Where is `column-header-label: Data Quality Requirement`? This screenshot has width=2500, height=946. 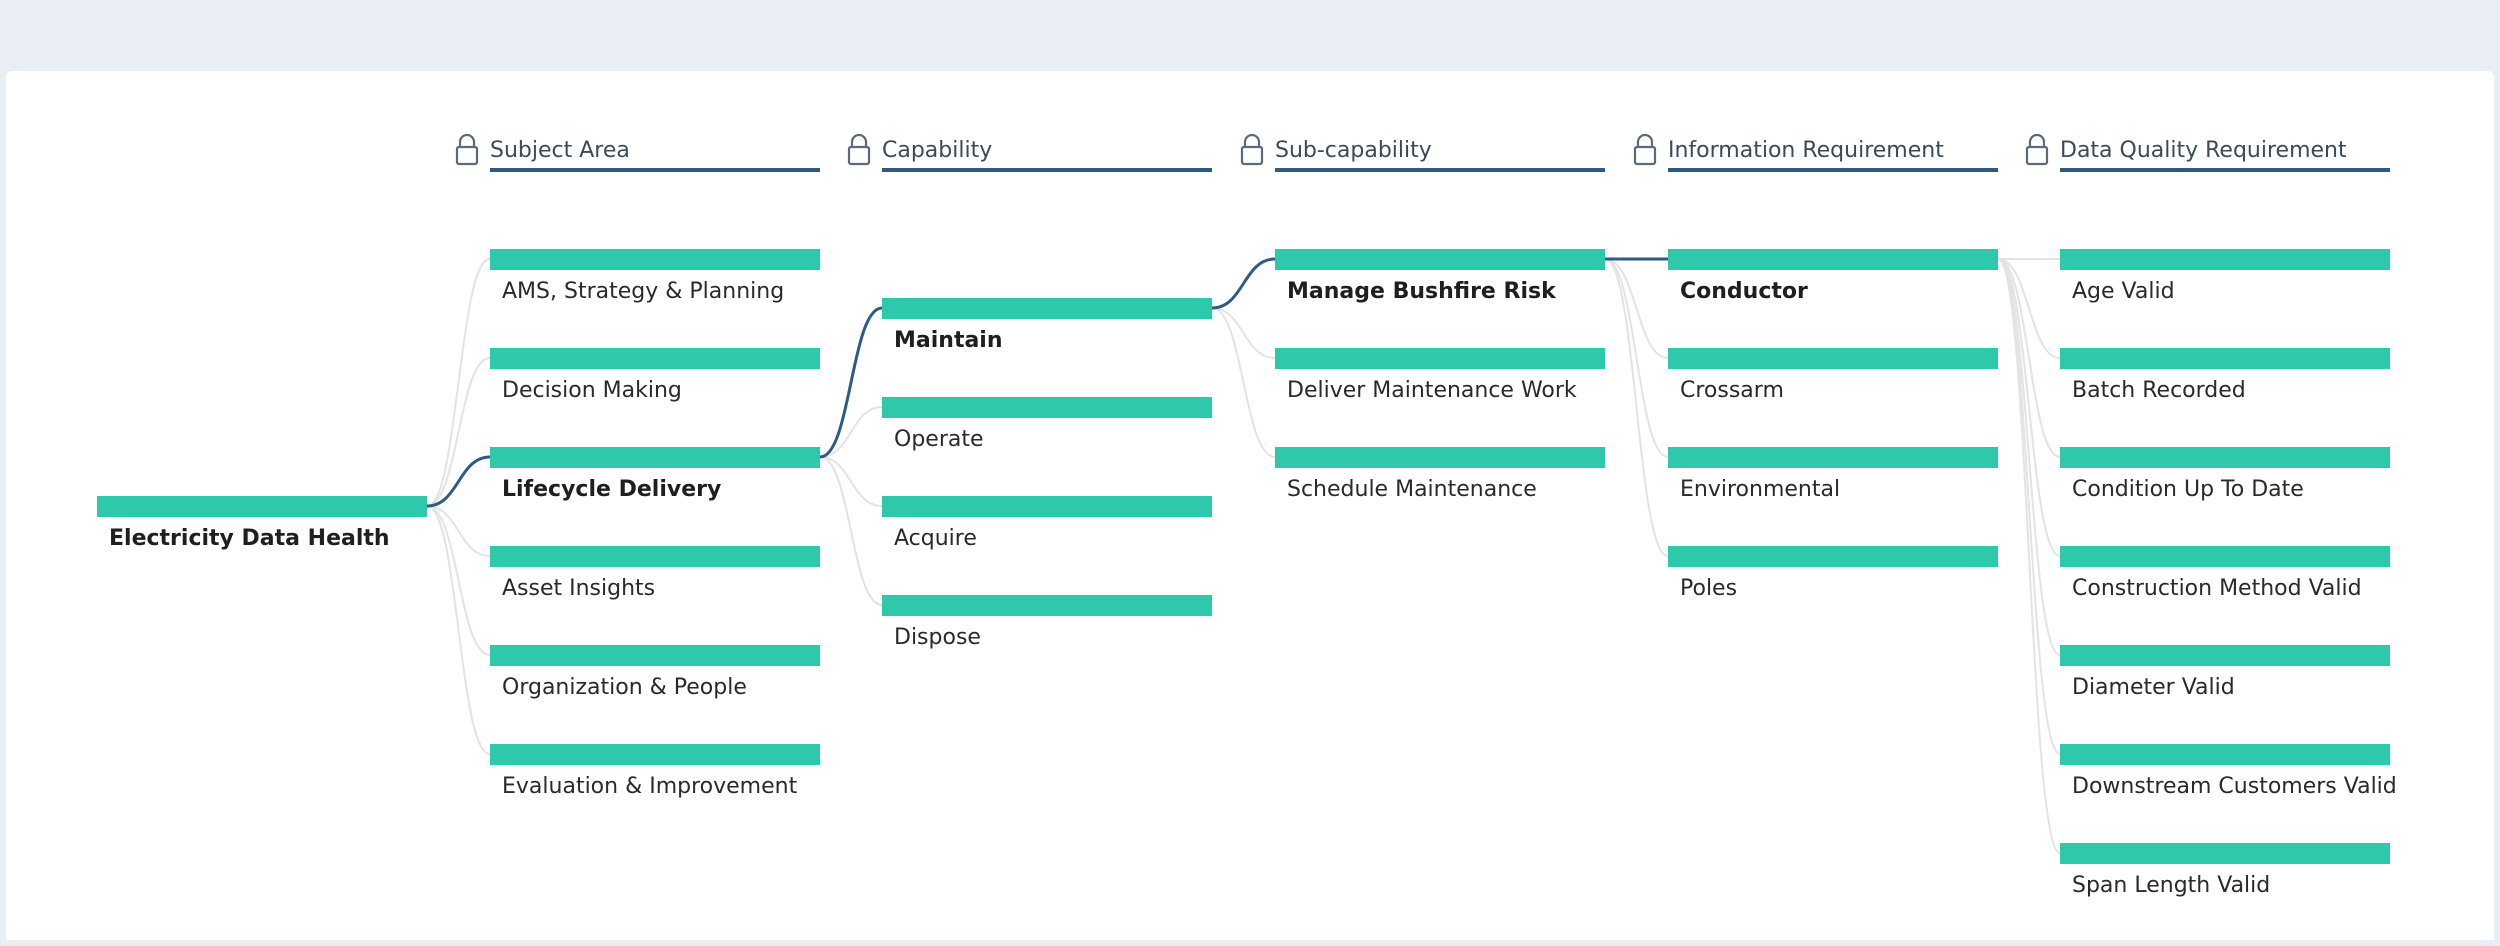
column-header-label: Data Quality Requirement is located at coordinates (2203, 150).